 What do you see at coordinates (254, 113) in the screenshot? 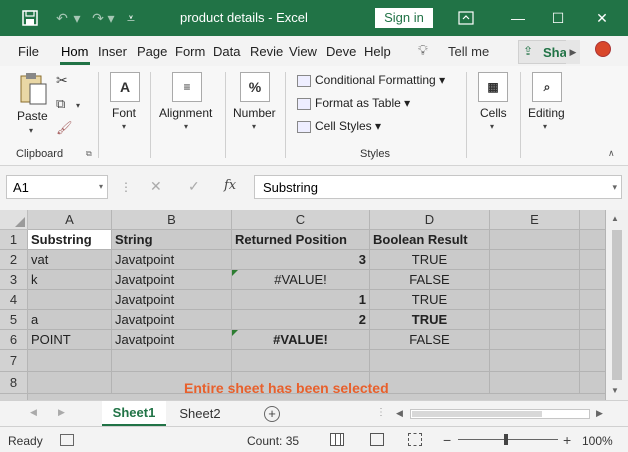
I see `number-button: Number` at bounding box center [254, 113].